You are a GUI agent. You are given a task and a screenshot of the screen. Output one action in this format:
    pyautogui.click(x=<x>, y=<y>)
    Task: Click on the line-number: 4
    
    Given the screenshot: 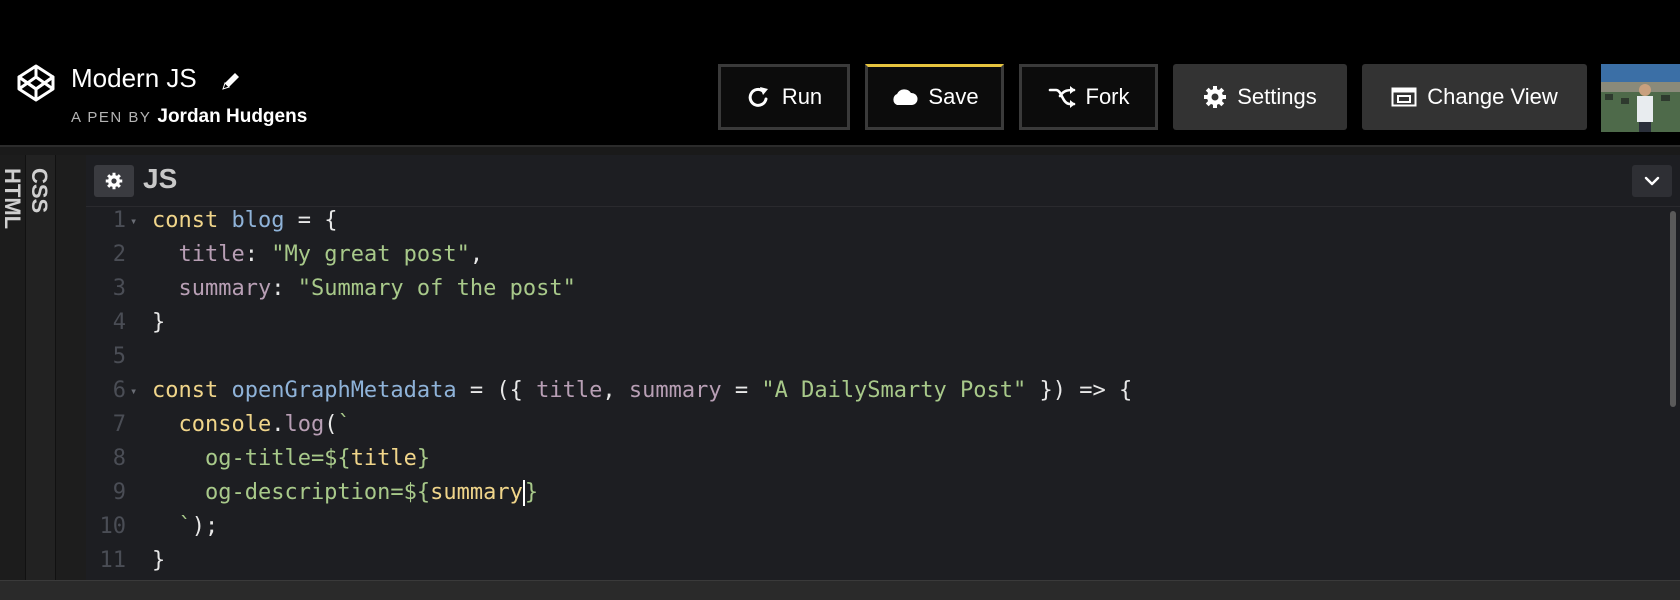 What is the action you would take?
    pyautogui.click(x=119, y=322)
    